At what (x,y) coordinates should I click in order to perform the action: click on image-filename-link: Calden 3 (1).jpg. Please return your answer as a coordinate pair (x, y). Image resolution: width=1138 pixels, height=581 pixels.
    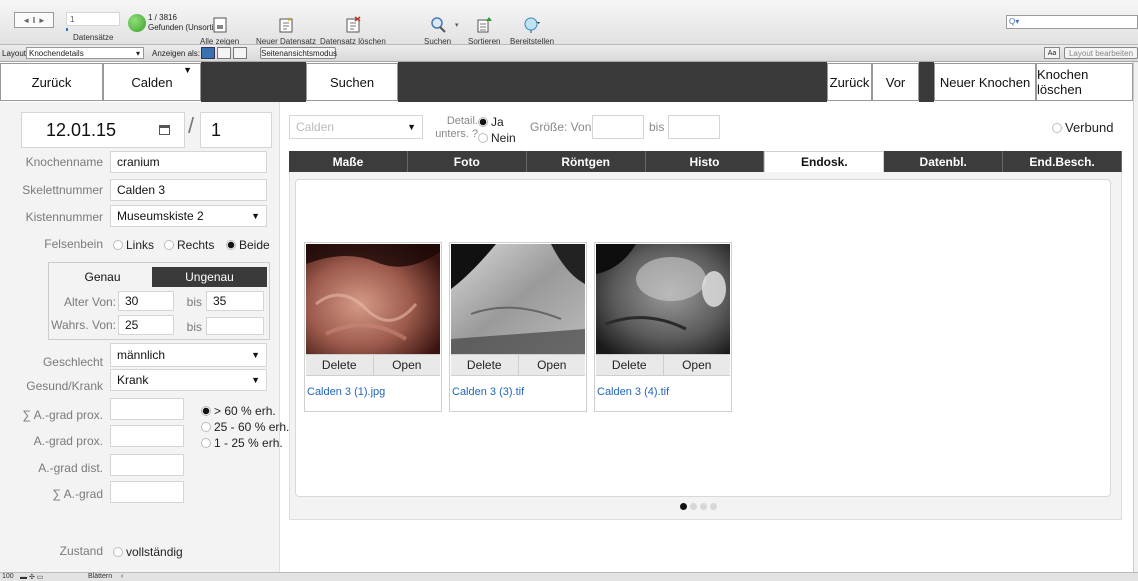
    Looking at the image, I should click on (346, 392).